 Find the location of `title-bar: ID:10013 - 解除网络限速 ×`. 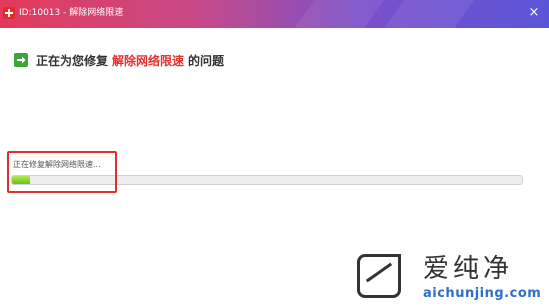

title-bar: ID:10013 - 解除网络限速 × is located at coordinates (274, 14).